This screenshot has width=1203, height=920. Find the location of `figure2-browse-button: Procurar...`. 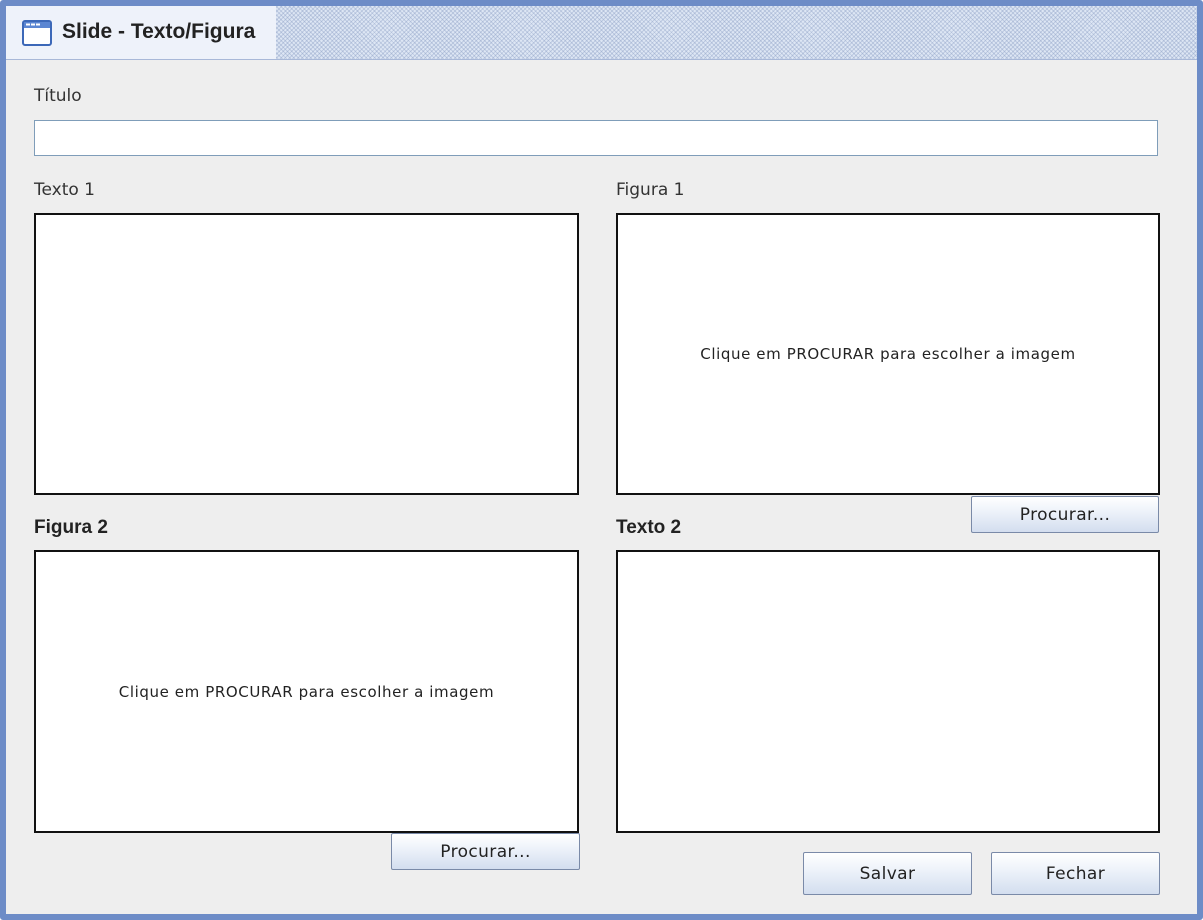

figure2-browse-button: Procurar... is located at coordinates (485, 851).